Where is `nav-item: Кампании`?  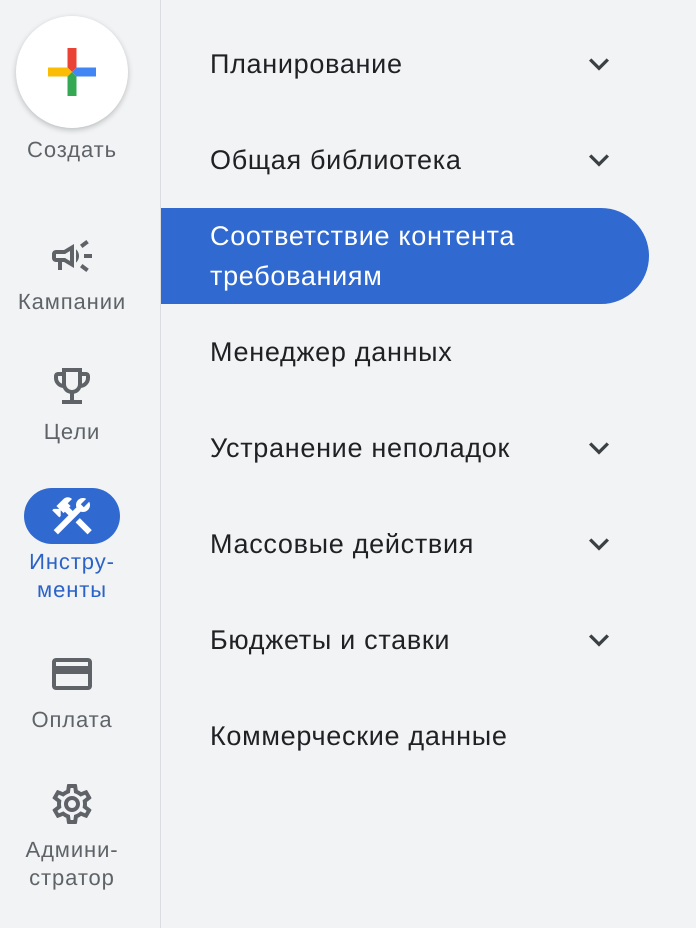 nav-item: Кампании is located at coordinates (72, 272).